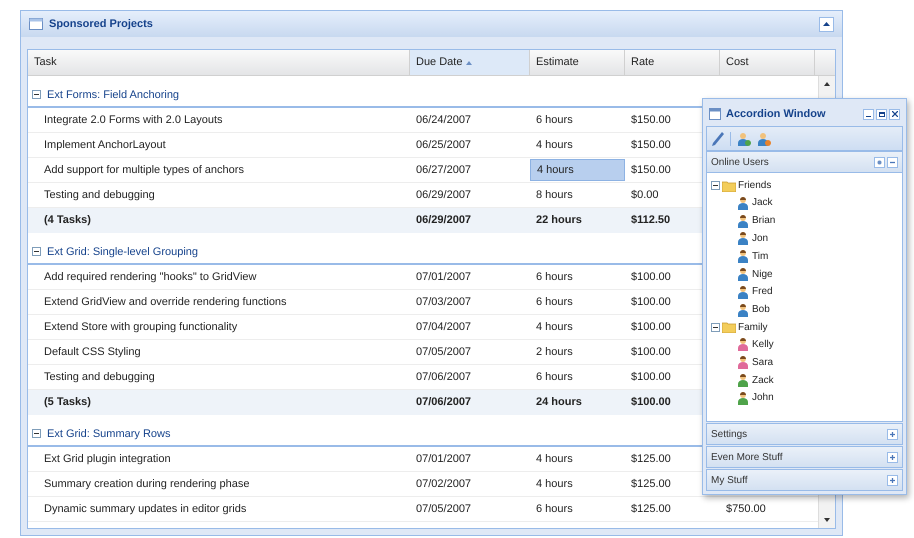 The width and height of the screenshot is (914, 538). I want to click on accordion-header: Even More Stuff, so click(804, 457).